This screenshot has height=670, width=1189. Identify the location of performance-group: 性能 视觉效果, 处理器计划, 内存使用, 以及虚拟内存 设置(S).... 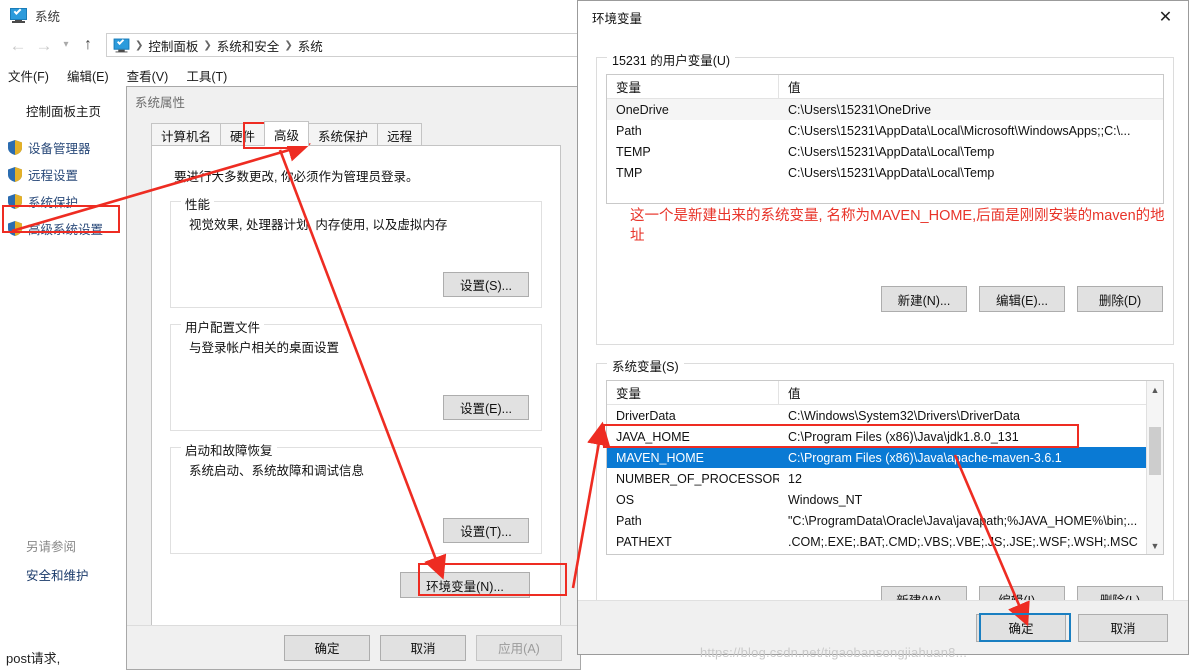
(356, 251).